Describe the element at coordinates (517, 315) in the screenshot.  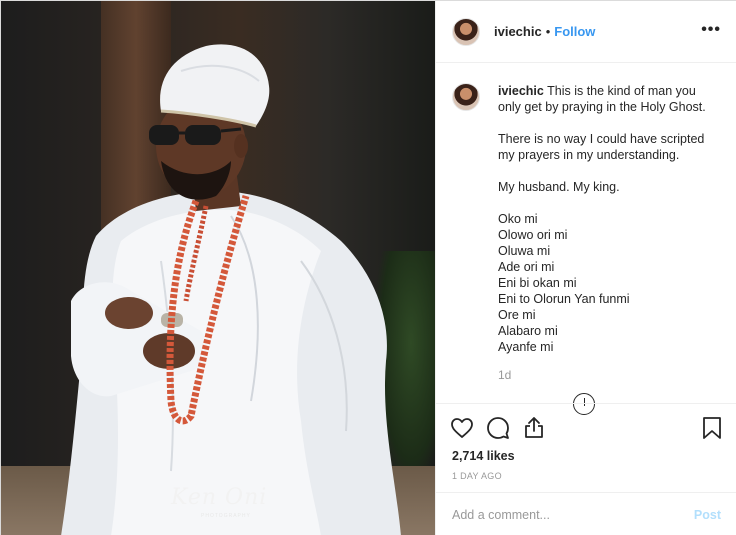
I see `caption-line: Ore mi` at that location.